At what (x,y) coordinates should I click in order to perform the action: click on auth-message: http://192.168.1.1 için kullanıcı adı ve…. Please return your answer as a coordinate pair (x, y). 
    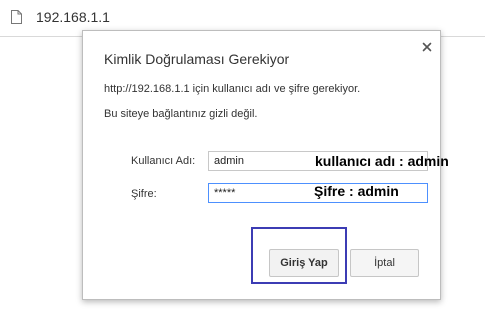
    Looking at the image, I should click on (232, 89).